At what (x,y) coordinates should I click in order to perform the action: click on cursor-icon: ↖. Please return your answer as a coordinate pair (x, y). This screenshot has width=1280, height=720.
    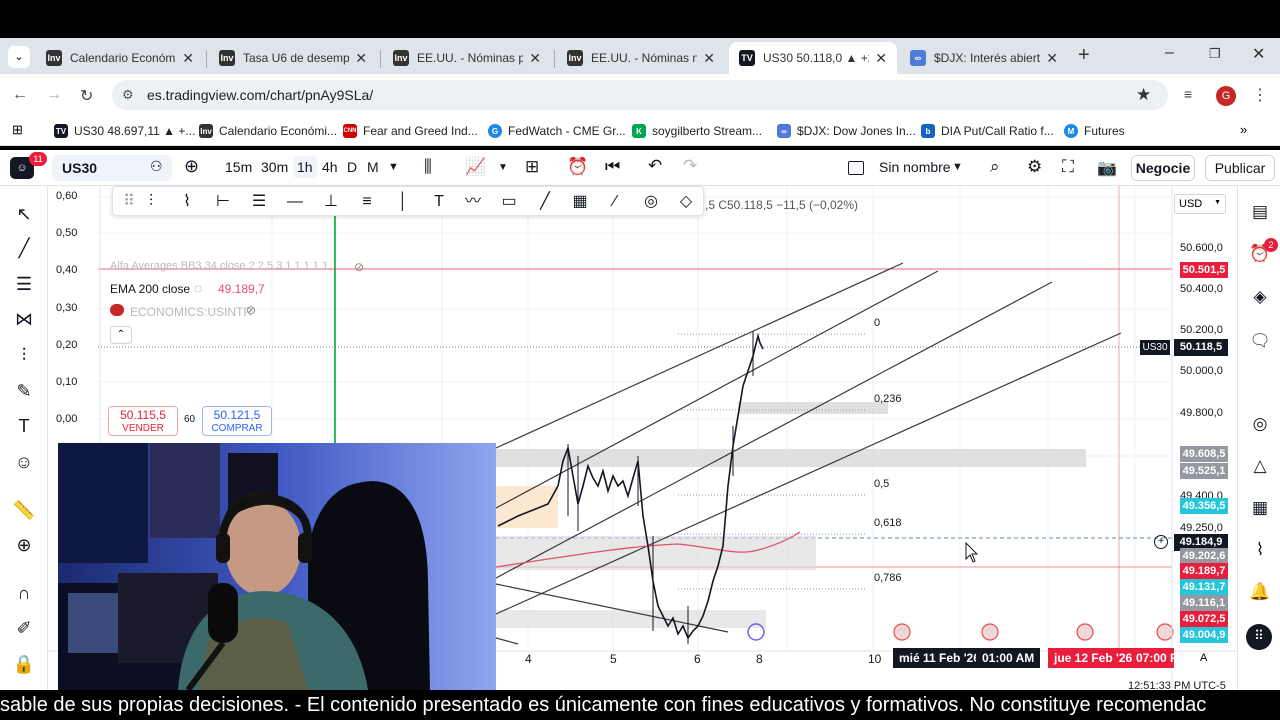
    Looking at the image, I should click on (24, 214).